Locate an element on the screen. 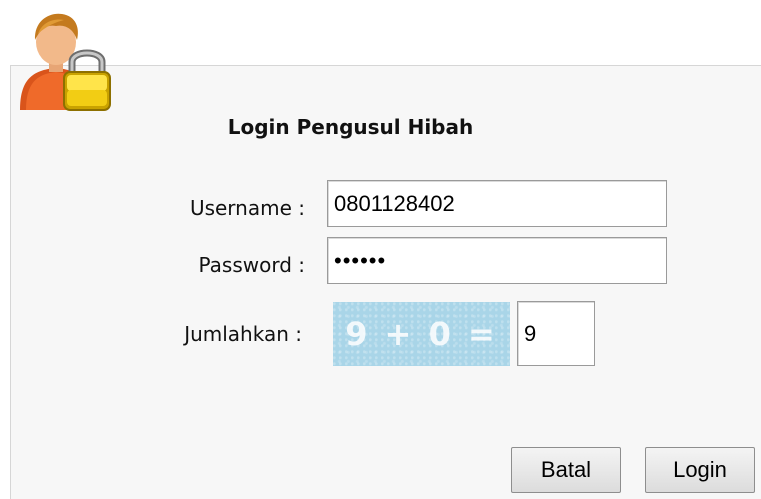  username-input is located at coordinates (497, 203).